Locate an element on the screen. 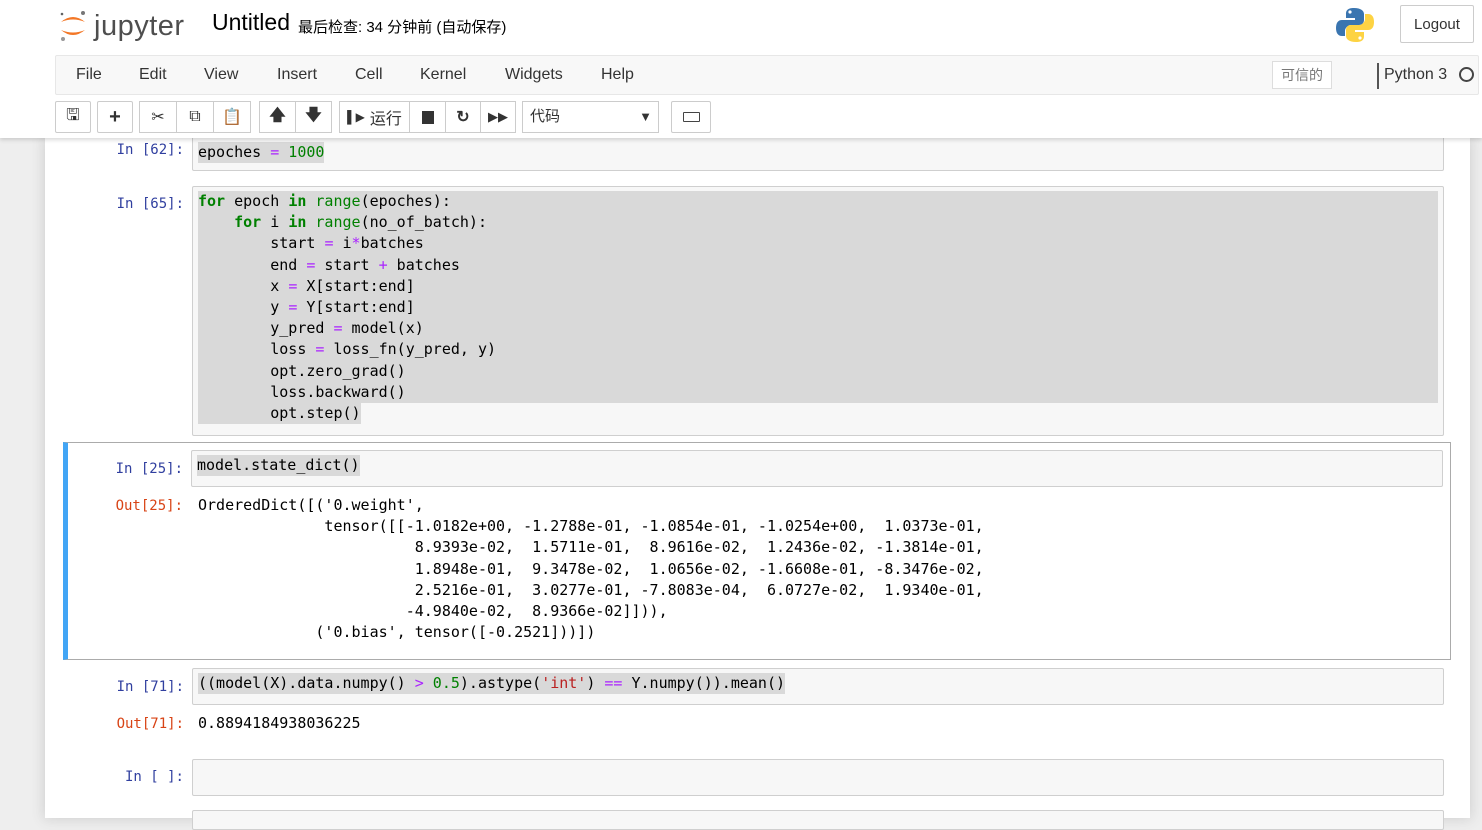 The height and width of the screenshot is (830, 1482). arrow-down-icon: 🡇 is located at coordinates (313, 115).